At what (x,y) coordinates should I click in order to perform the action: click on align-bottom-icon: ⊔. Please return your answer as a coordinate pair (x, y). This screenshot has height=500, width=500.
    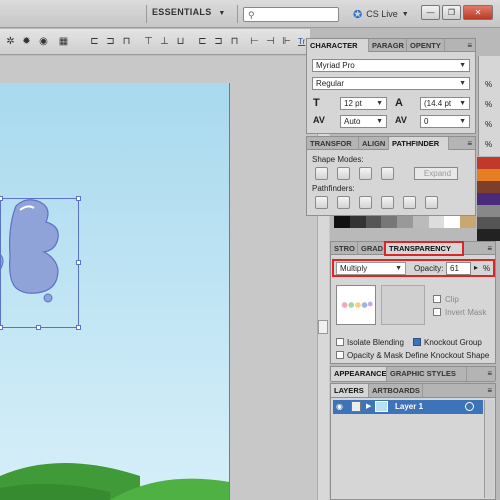
    Looking at the image, I should click on (180, 42).